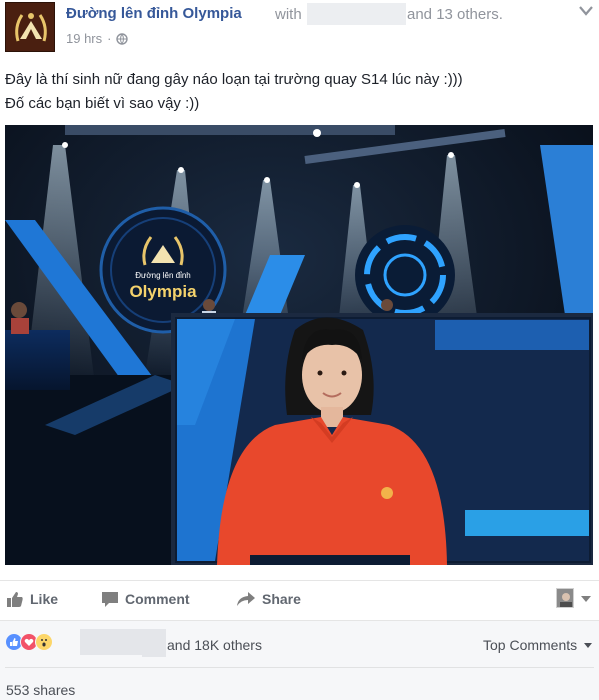 The height and width of the screenshot is (700, 599). I want to click on reaction-icons, so click(29, 642).